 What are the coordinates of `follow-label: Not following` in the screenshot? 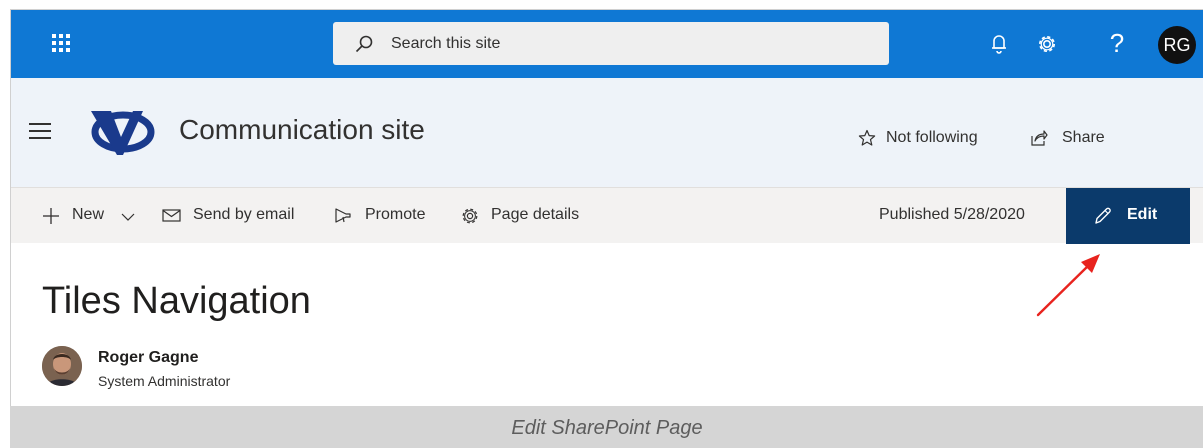 It's located at (932, 137).